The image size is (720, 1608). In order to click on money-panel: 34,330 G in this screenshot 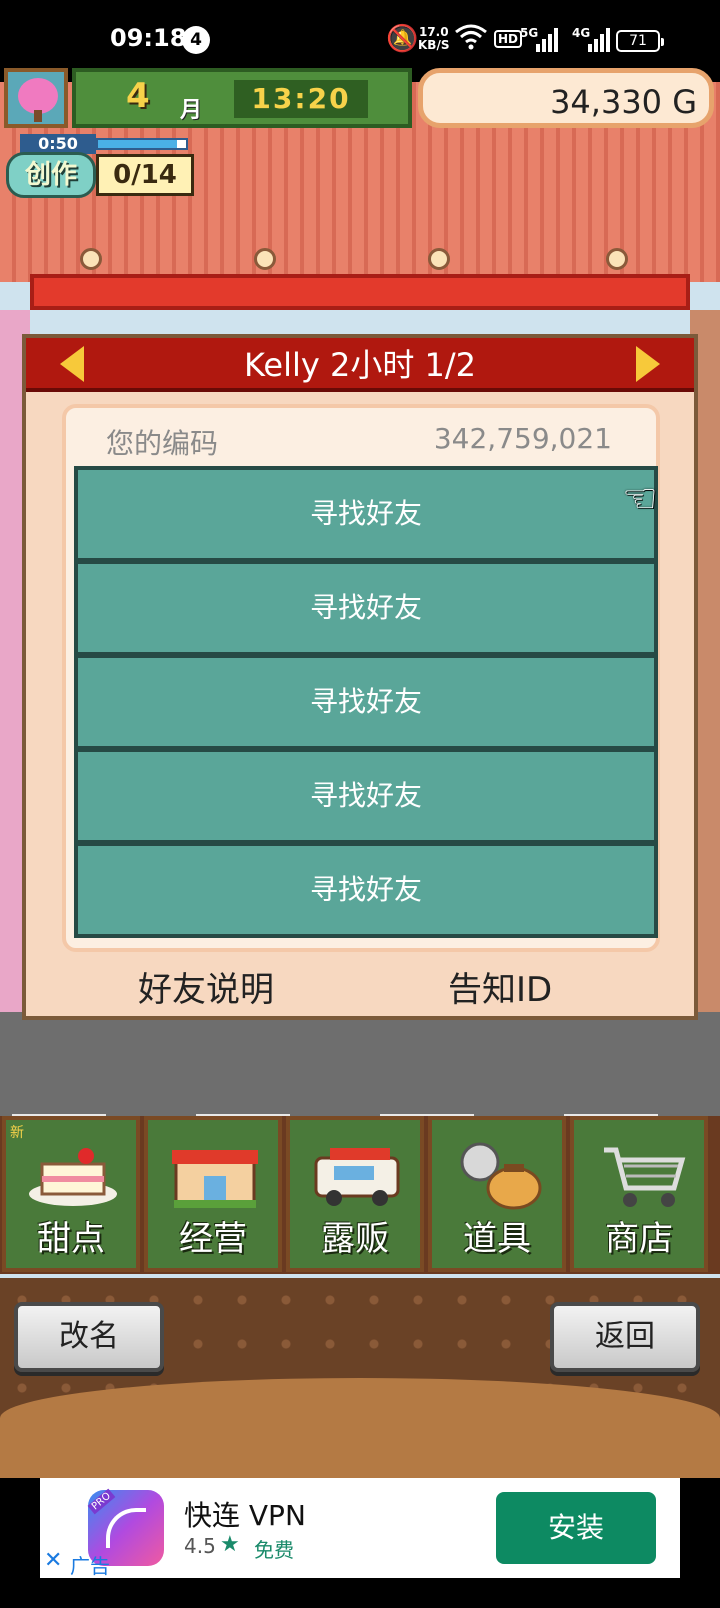, I will do `click(566, 98)`.